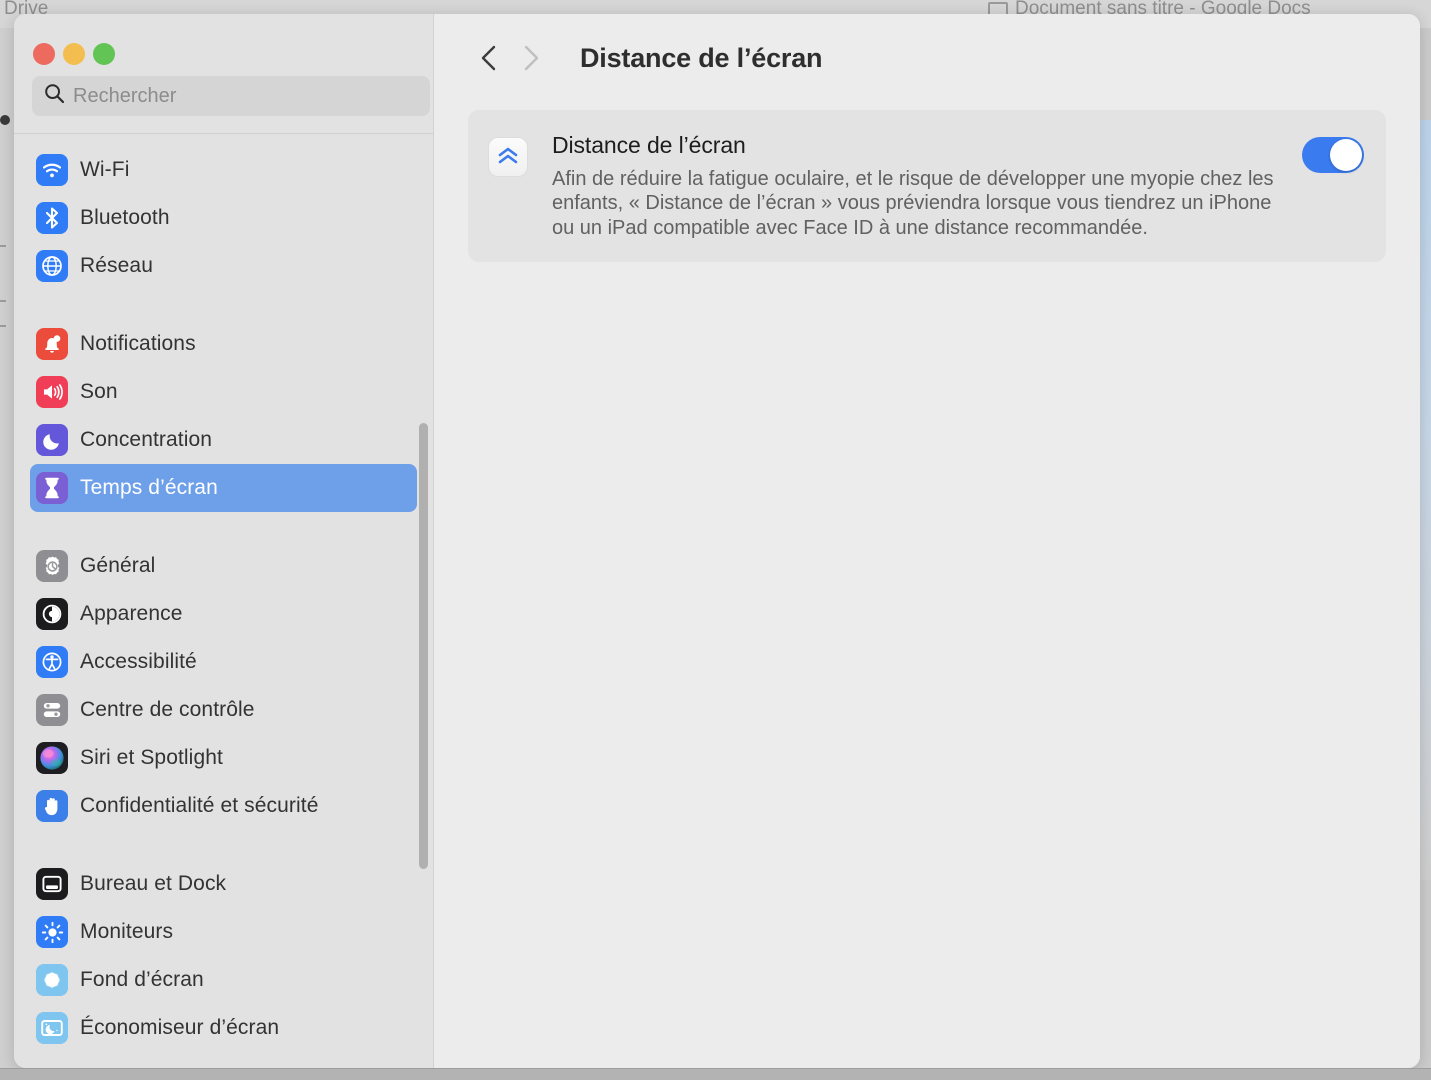 This screenshot has width=1431, height=1080. I want to click on sidebar-item-label: Accessibilité, so click(138, 661).